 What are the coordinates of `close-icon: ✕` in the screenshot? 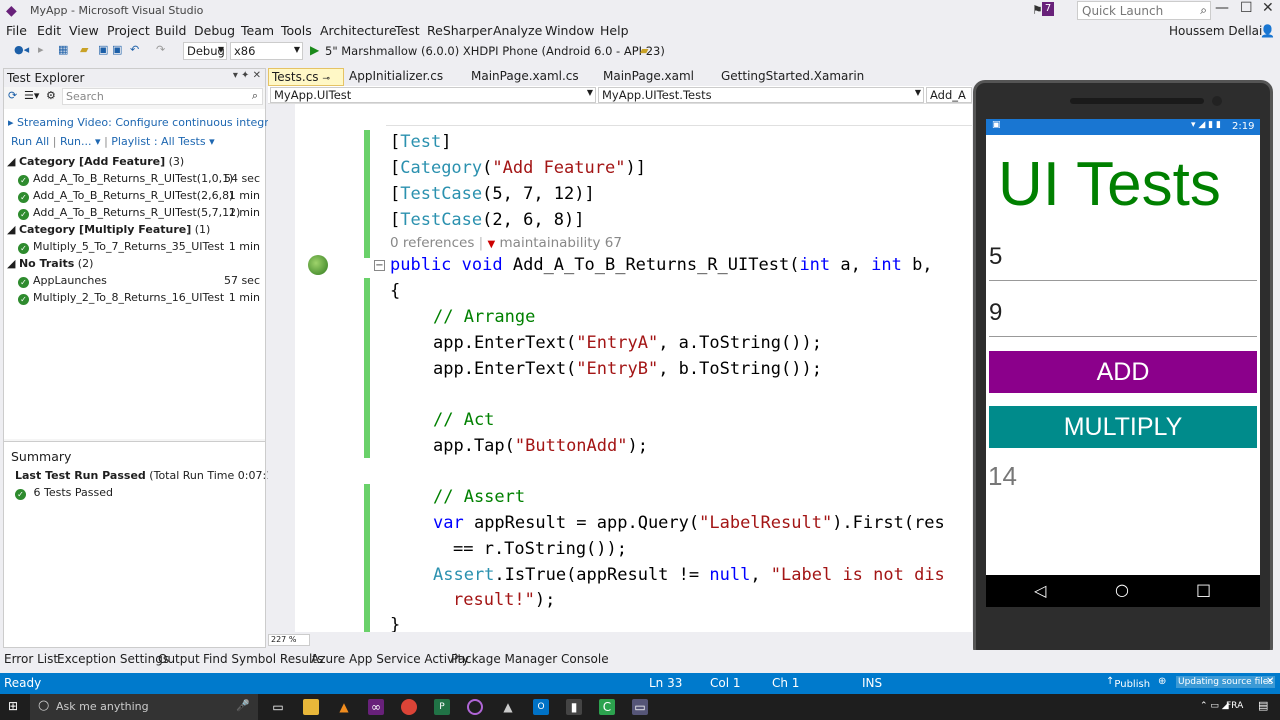 It's located at (1268, 8).